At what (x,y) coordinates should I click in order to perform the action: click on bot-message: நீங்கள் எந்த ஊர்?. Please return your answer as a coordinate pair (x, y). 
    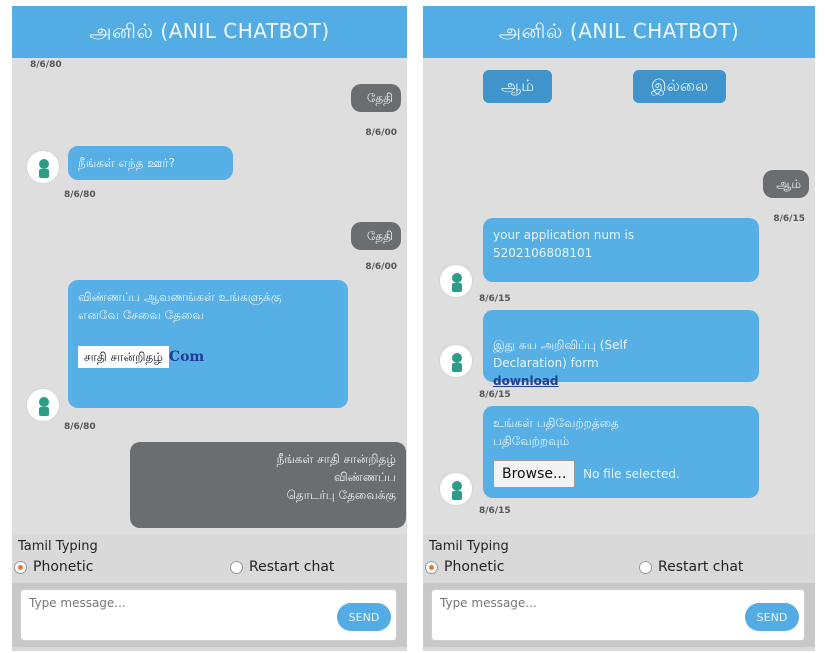
    Looking at the image, I should click on (150, 163).